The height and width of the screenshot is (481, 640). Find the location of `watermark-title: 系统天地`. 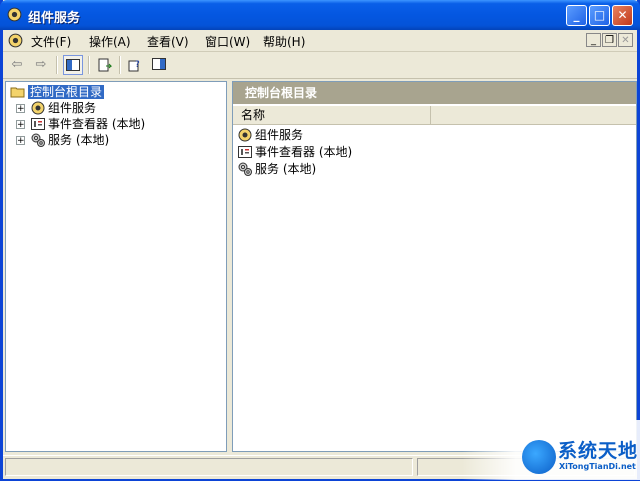

watermark-title: 系统天地 is located at coordinates (598, 451).